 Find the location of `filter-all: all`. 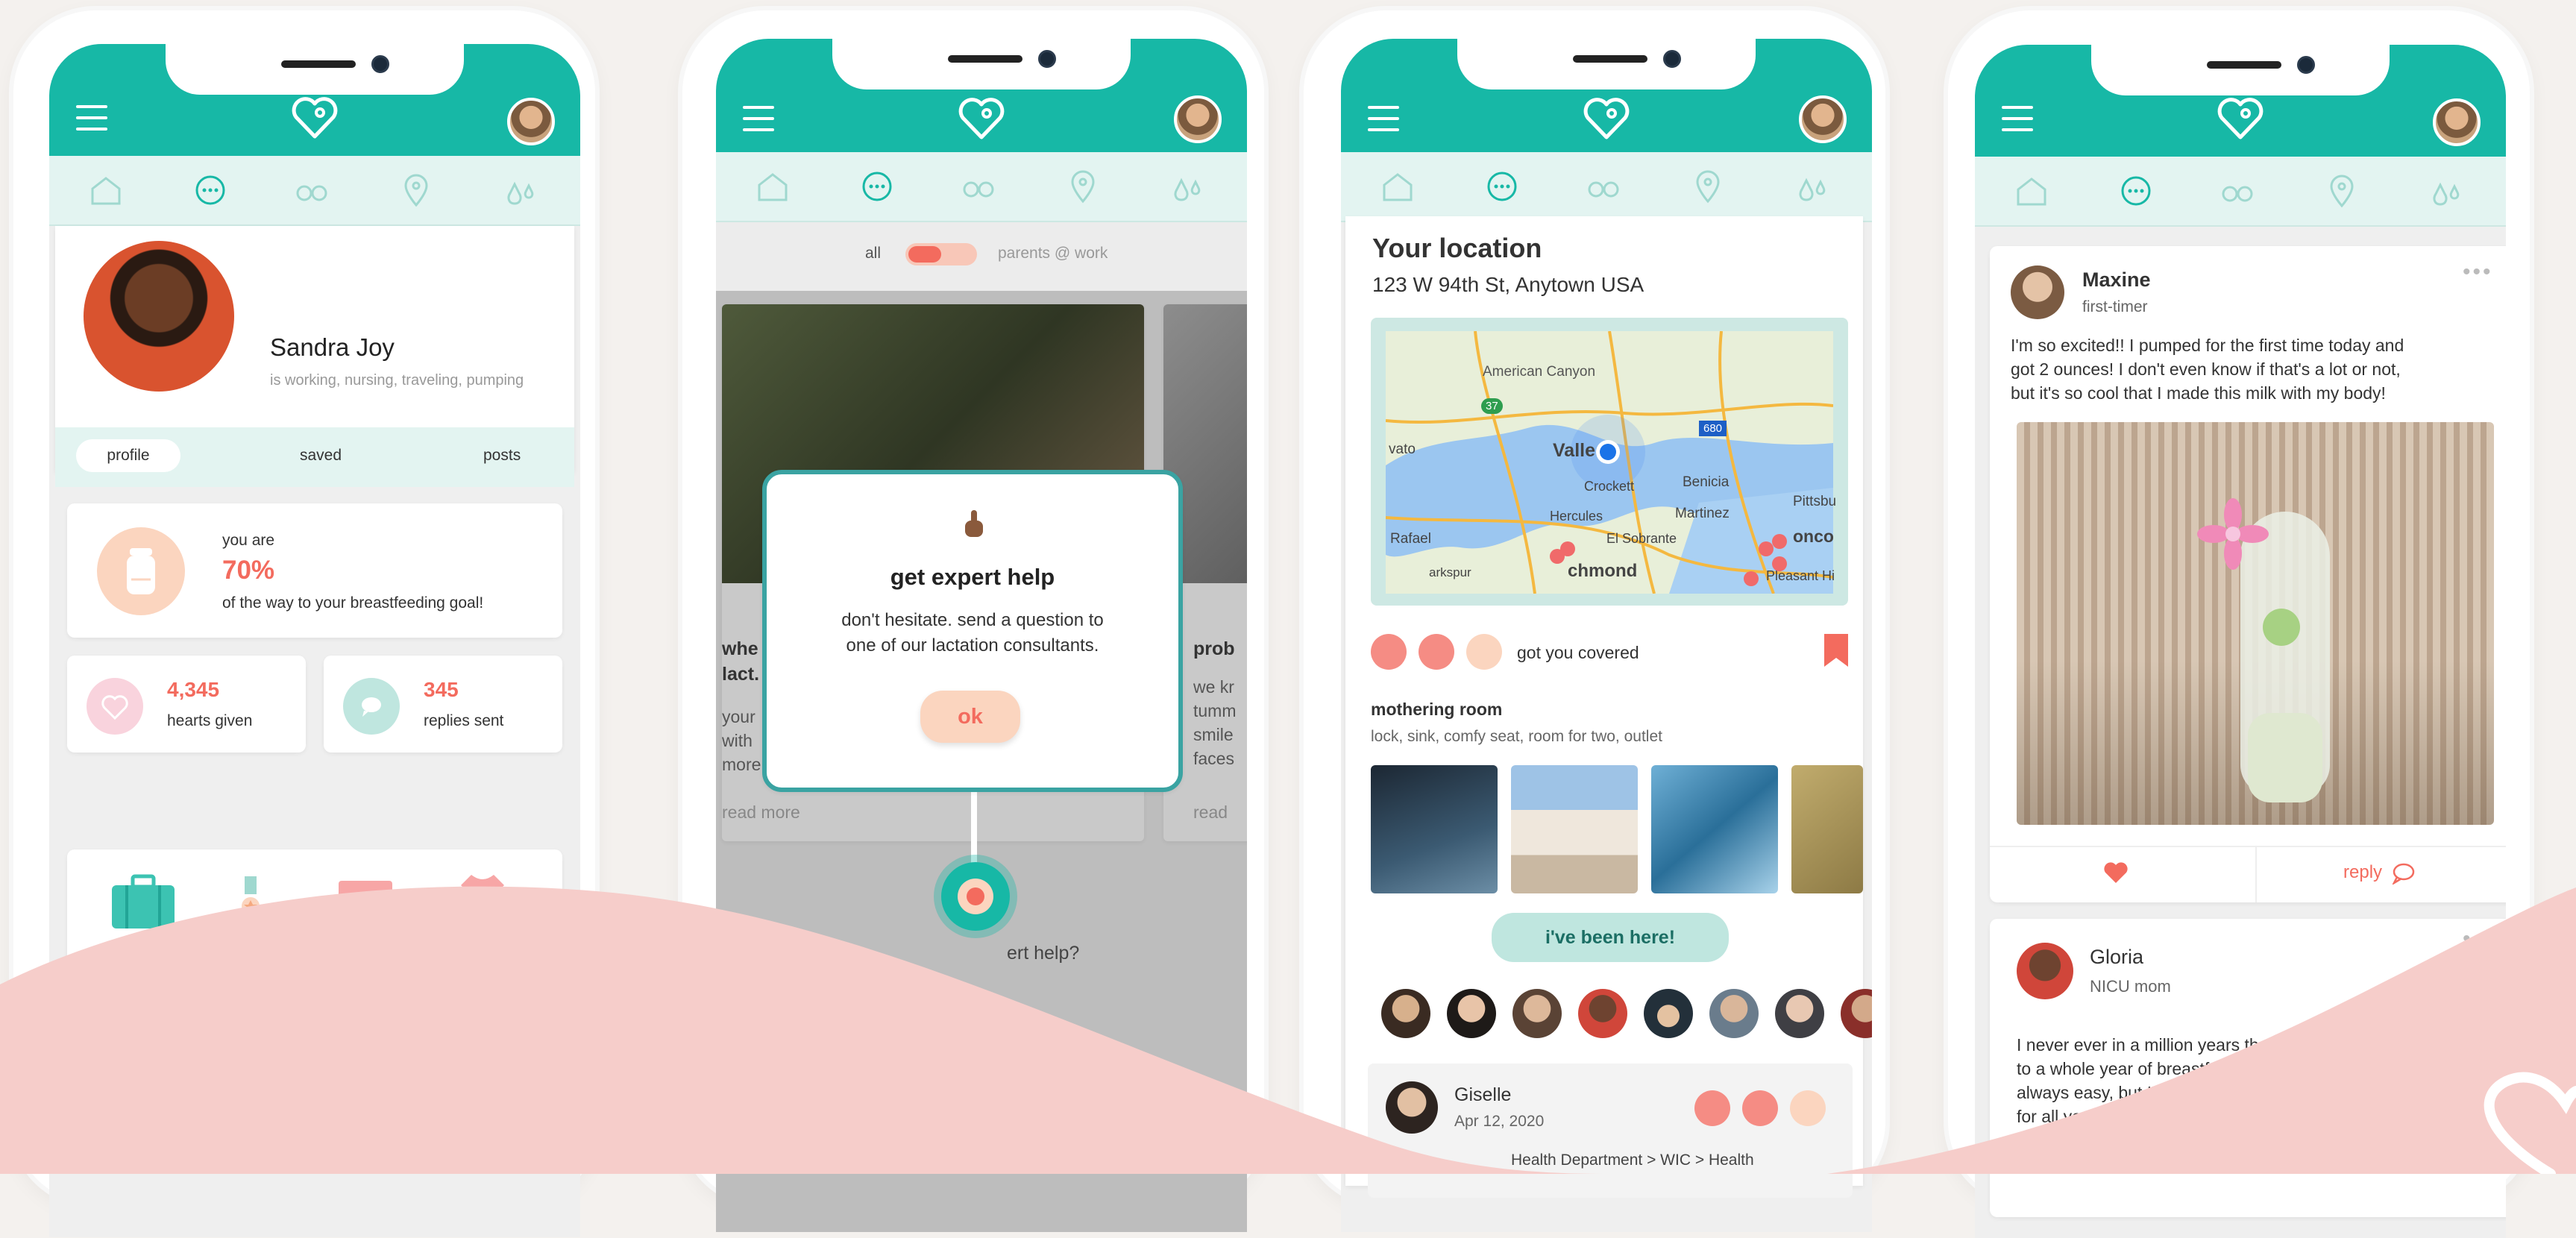

filter-all: all is located at coordinates (873, 254).